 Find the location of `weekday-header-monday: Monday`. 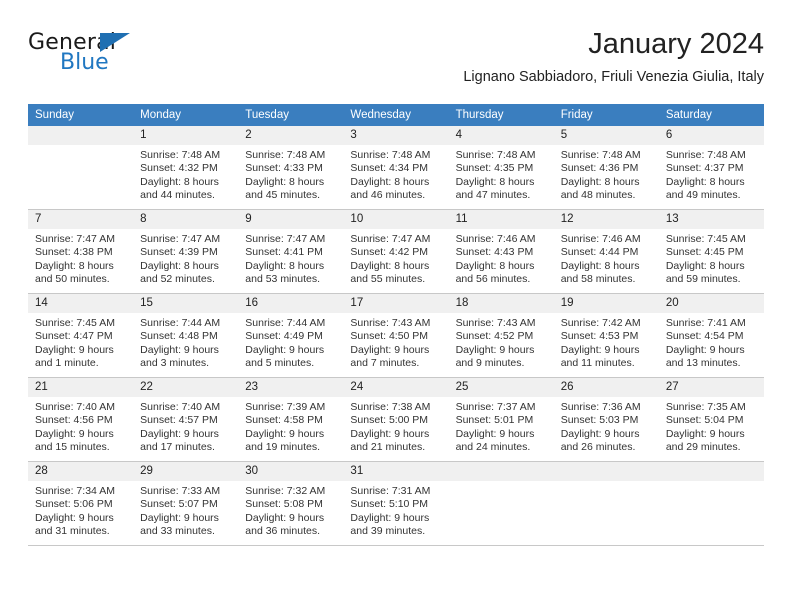

weekday-header-monday: Monday is located at coordinates (186, 115).